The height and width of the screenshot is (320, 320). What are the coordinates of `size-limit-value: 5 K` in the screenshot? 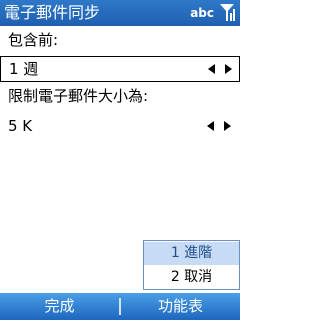 It's located at (20, 126).